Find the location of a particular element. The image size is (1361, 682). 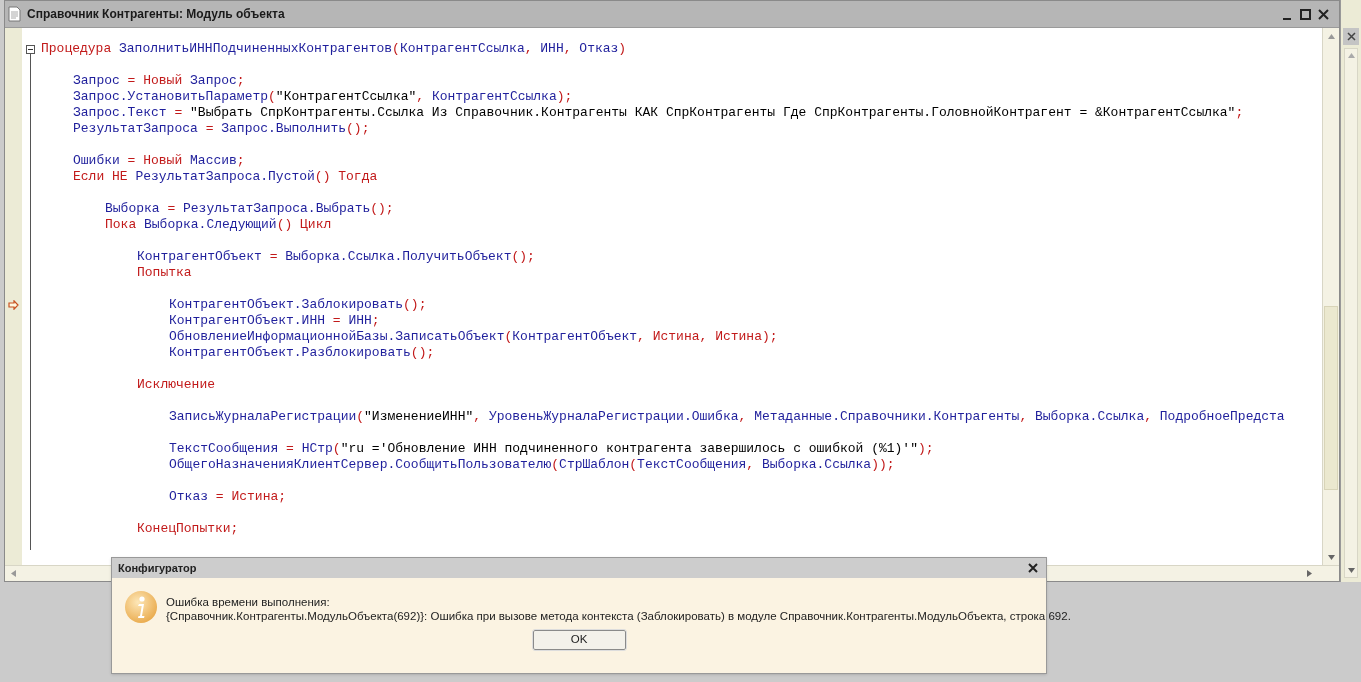

code-line: КонтрагентОбъект.ИНН = ИНН; is located at coordinates (274, 321).